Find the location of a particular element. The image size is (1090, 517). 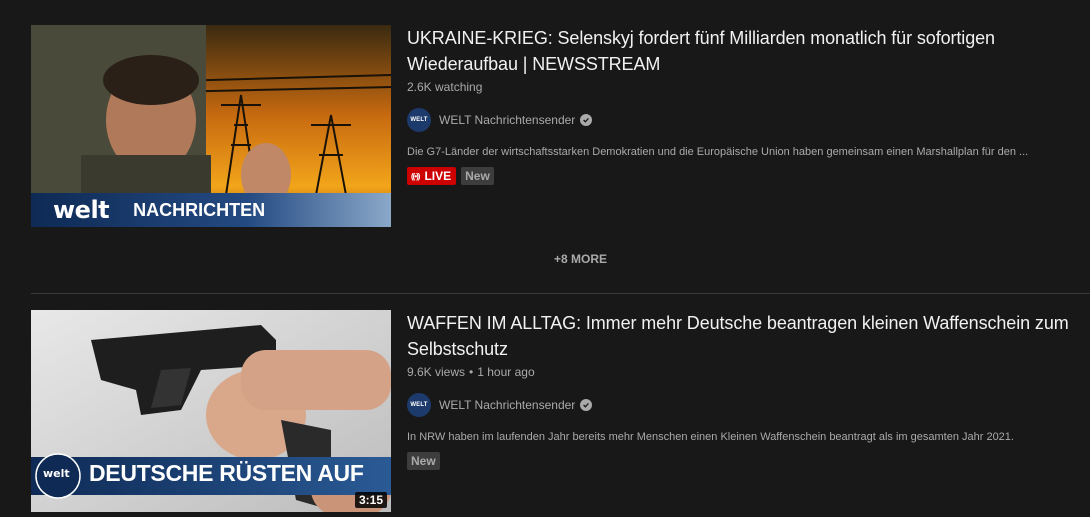

more-button: +8 MORE is located at coordinates (580, 259).